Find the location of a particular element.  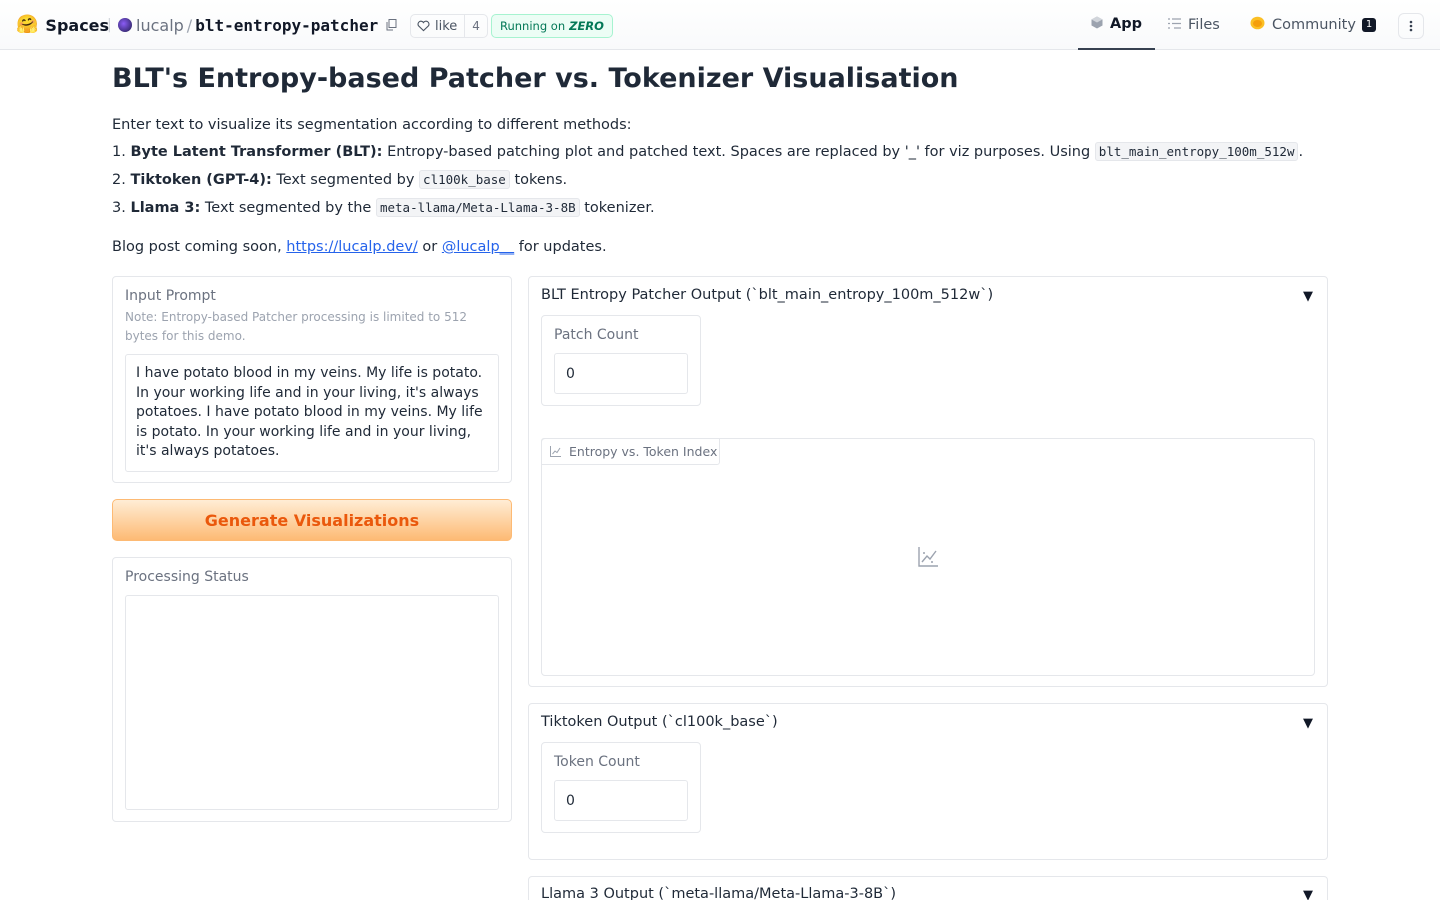

empty-plot-icon is located at coordinates (928, 557).